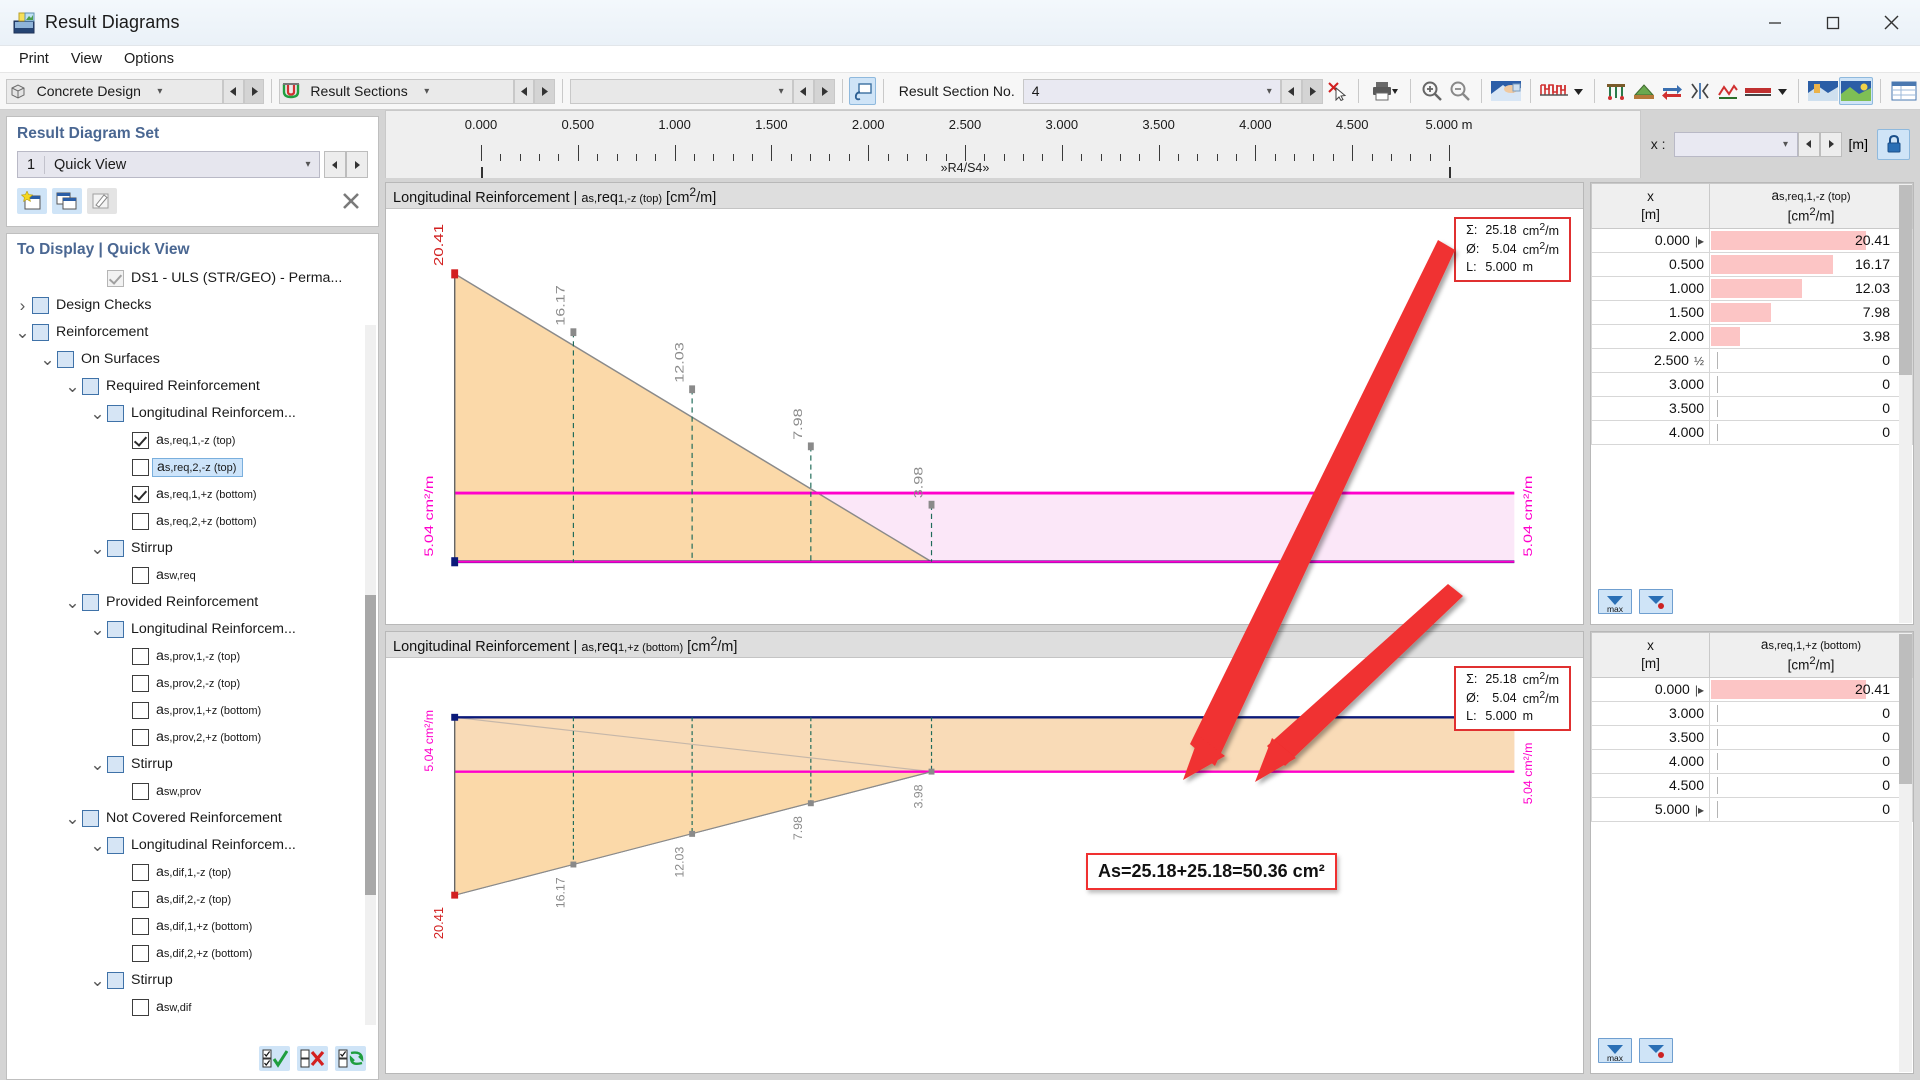  I want to click on tree-item: as,req,1,+z (bottom), so click(192, 494).